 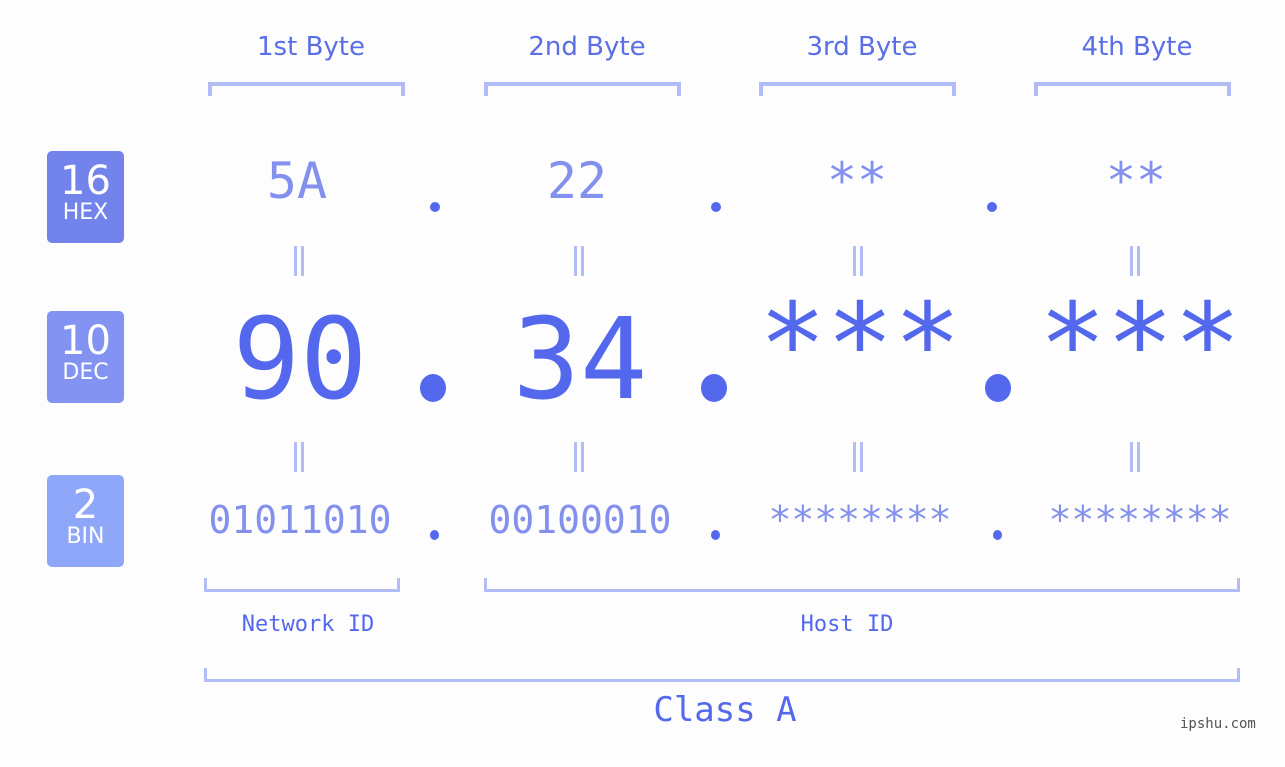 I want to click on network-id-bracket, so click(x=302, y=585).